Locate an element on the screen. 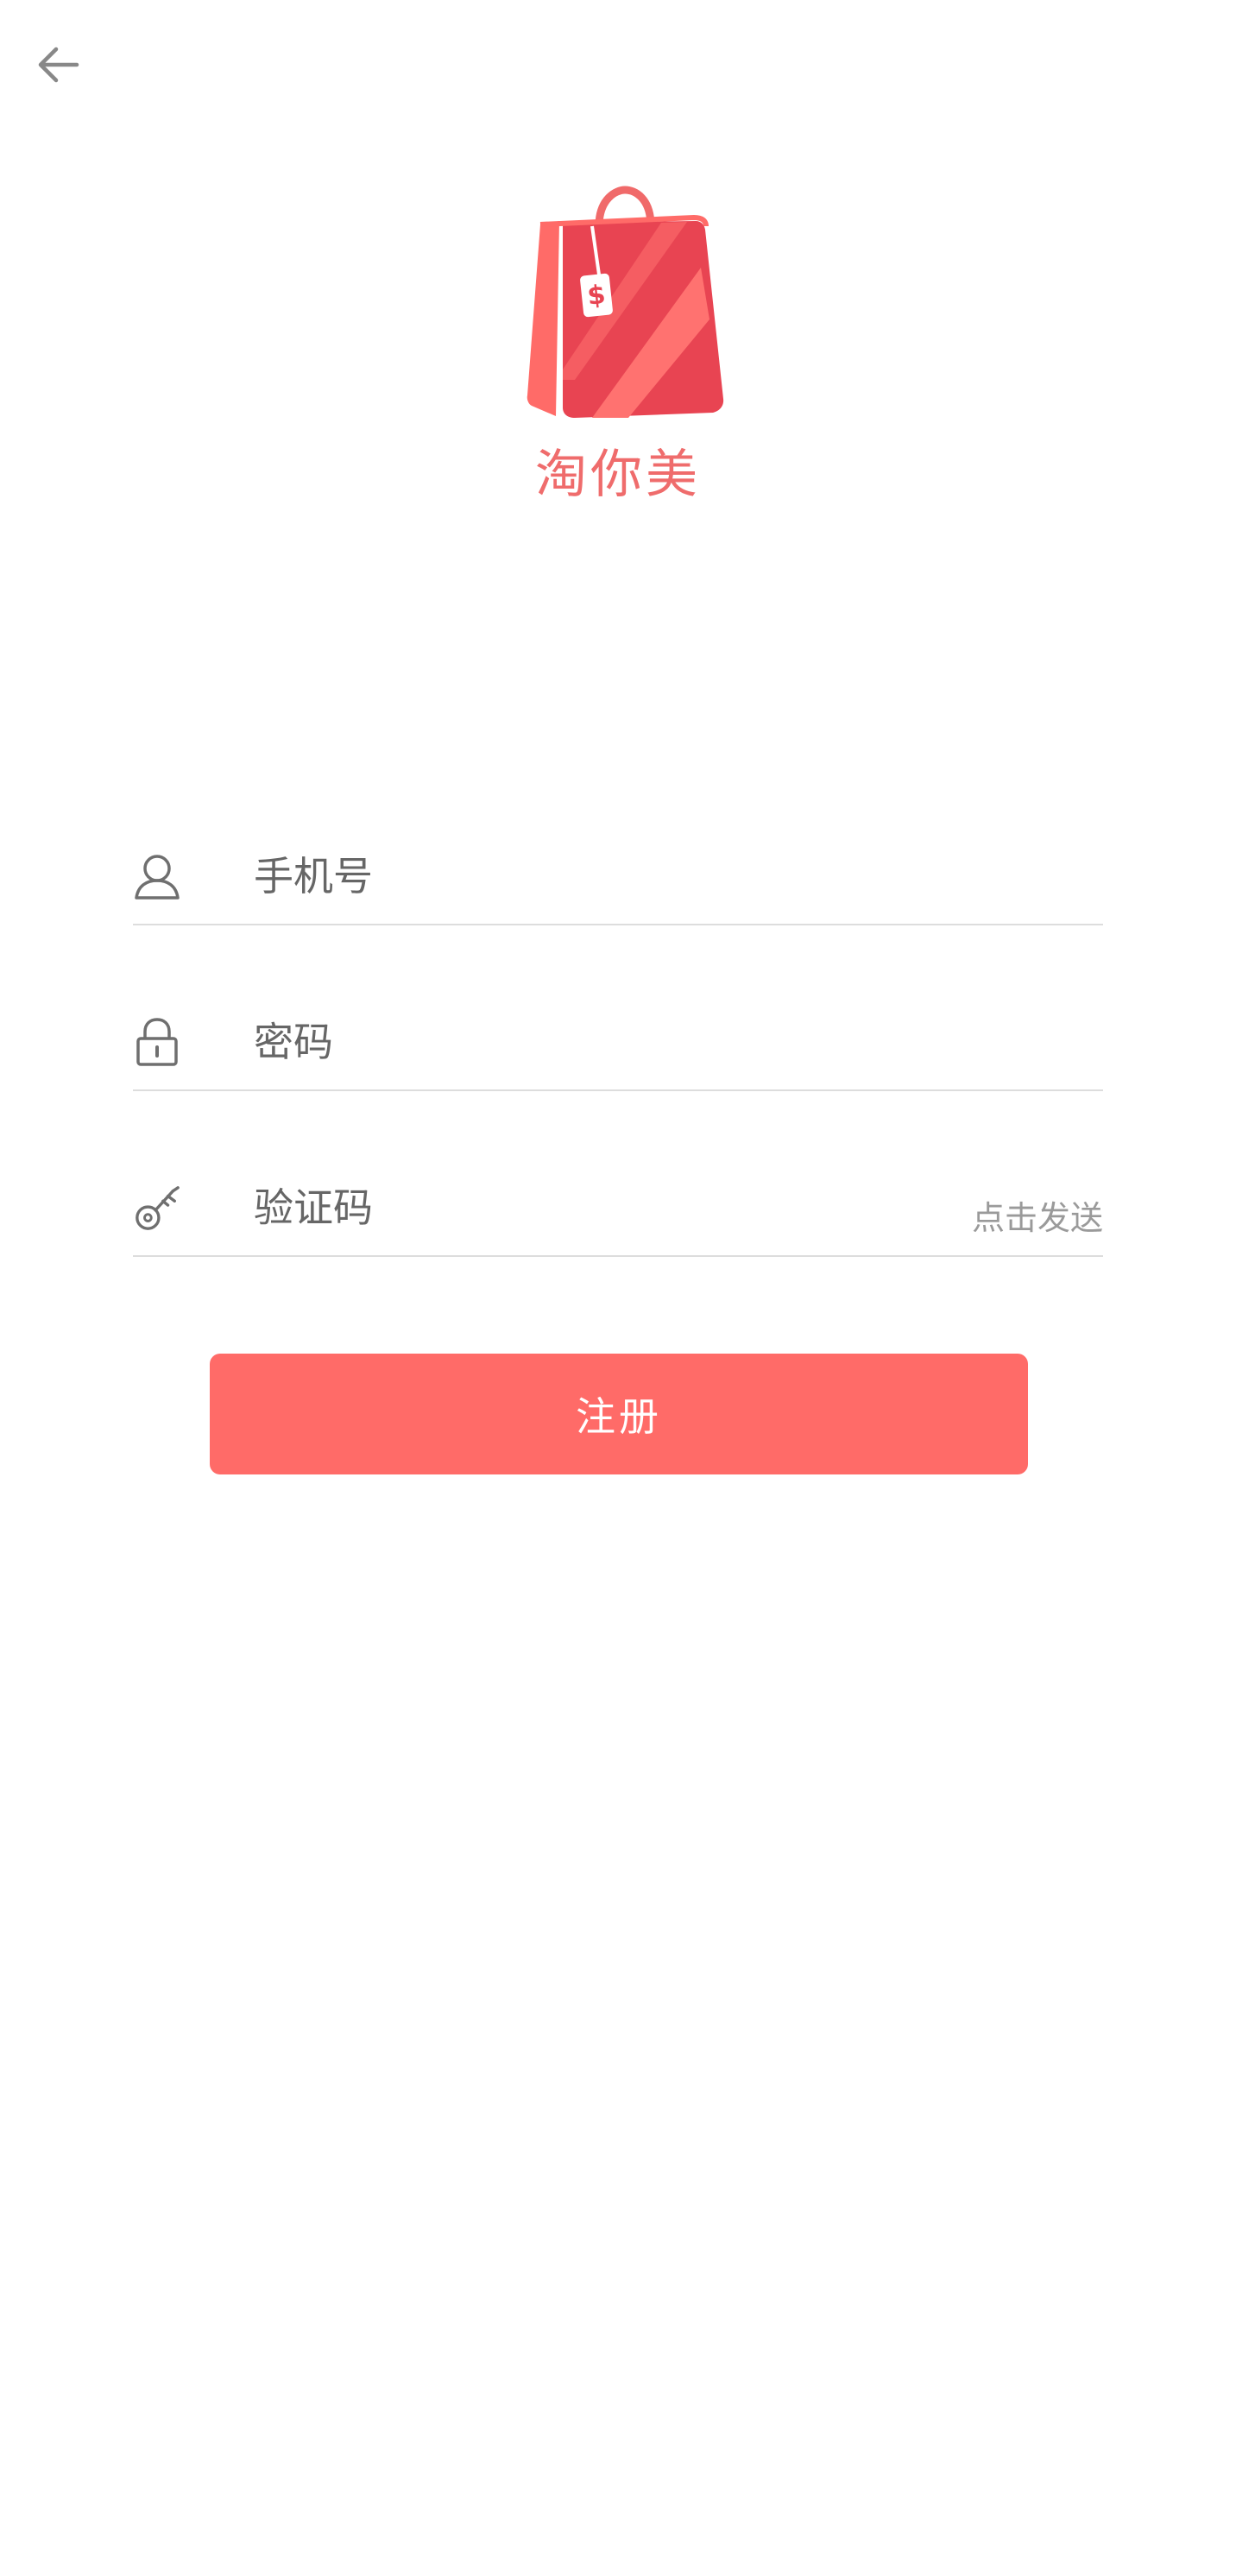 This screenshot has width=1236, height=2576. arrow-left-icon is located at coordinates (59, 65).